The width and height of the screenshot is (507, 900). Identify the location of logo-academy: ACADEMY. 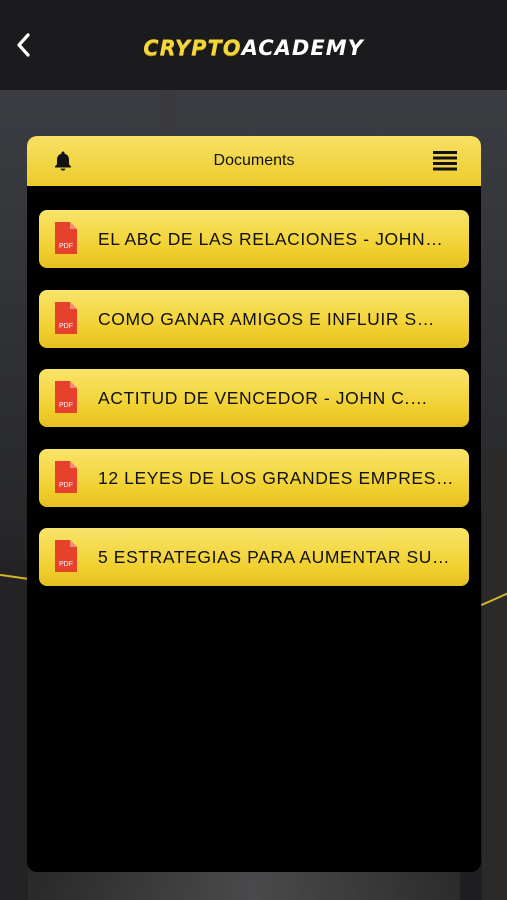
(302, 48).